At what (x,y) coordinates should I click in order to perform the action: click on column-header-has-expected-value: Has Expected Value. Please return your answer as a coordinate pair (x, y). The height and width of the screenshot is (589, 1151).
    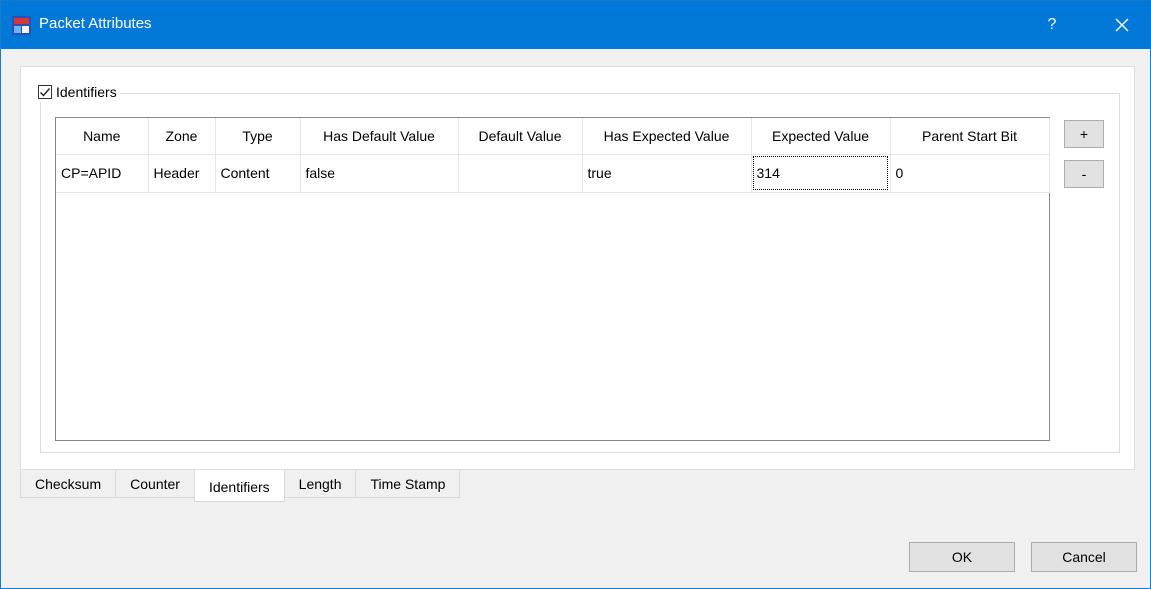
    Looking at the image, I should click on (667, 136).